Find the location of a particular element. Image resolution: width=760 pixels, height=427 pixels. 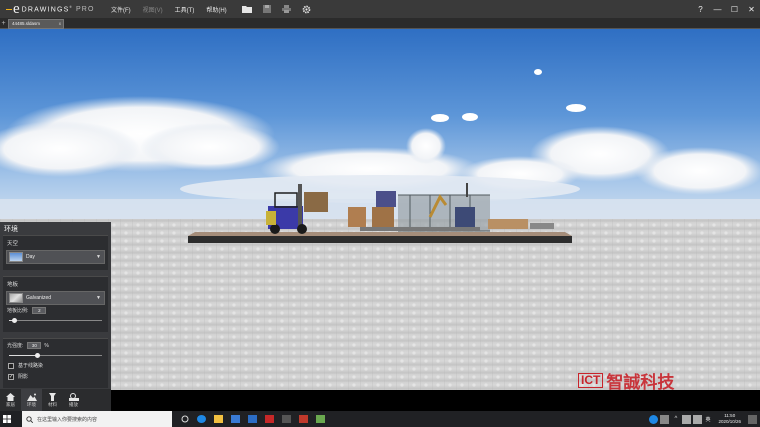

tab-materials: 材料 is located at coordinates (52, 400).